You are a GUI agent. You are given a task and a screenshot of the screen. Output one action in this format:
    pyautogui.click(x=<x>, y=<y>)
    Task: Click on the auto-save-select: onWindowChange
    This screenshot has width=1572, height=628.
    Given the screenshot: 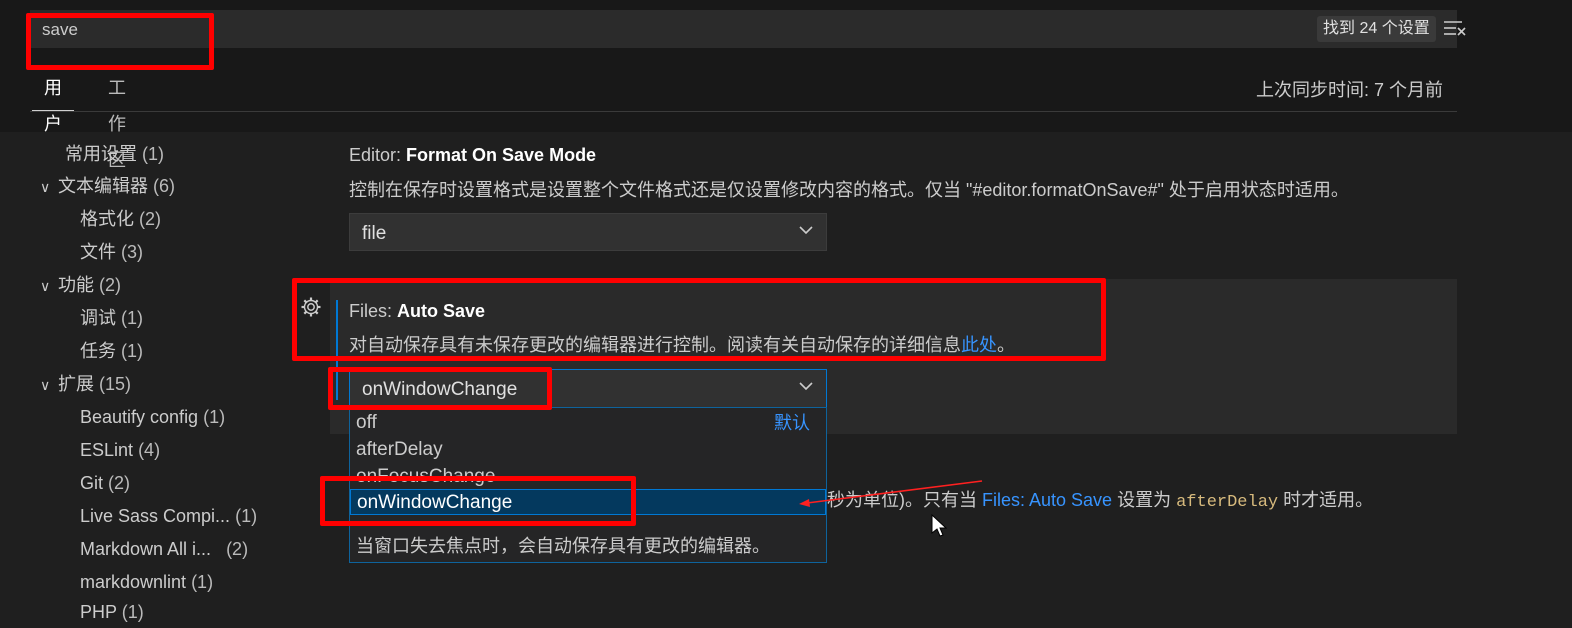 What is the action you would take?
    pyautogui.click(x=588, y=388)
    